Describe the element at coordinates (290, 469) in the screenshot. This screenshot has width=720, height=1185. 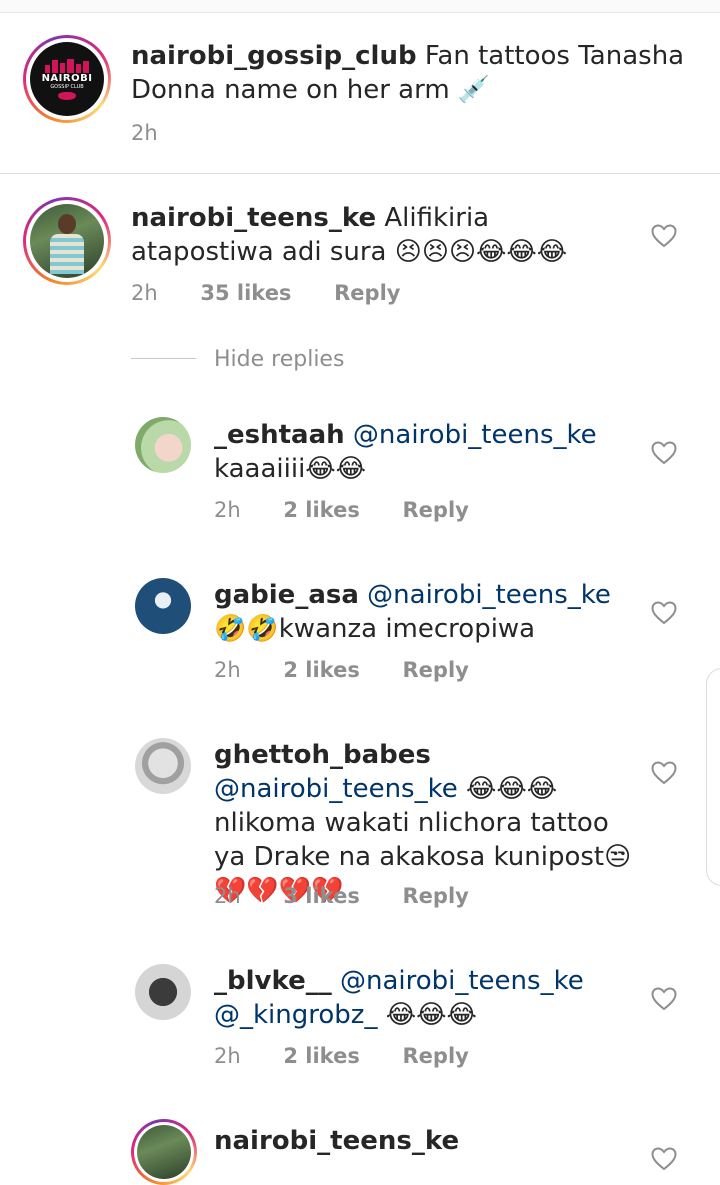
I see `reply-body: kaaaiiii😂😂` at that location.